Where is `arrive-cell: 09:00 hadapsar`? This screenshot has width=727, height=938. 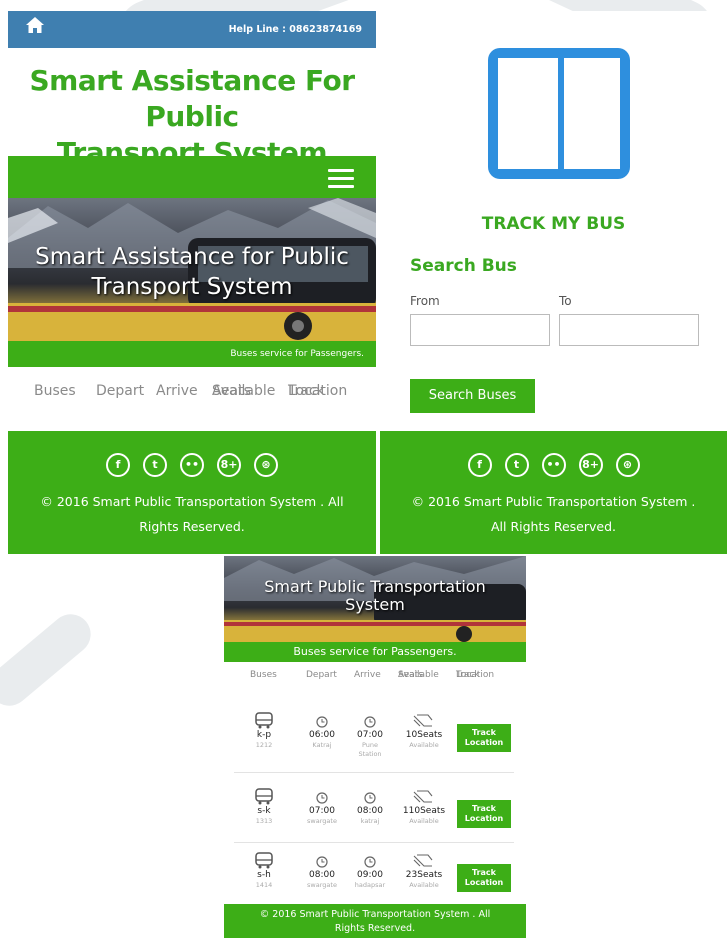 arrive-cell: 09:00 hadapsar is located at coordinates (370, 880).